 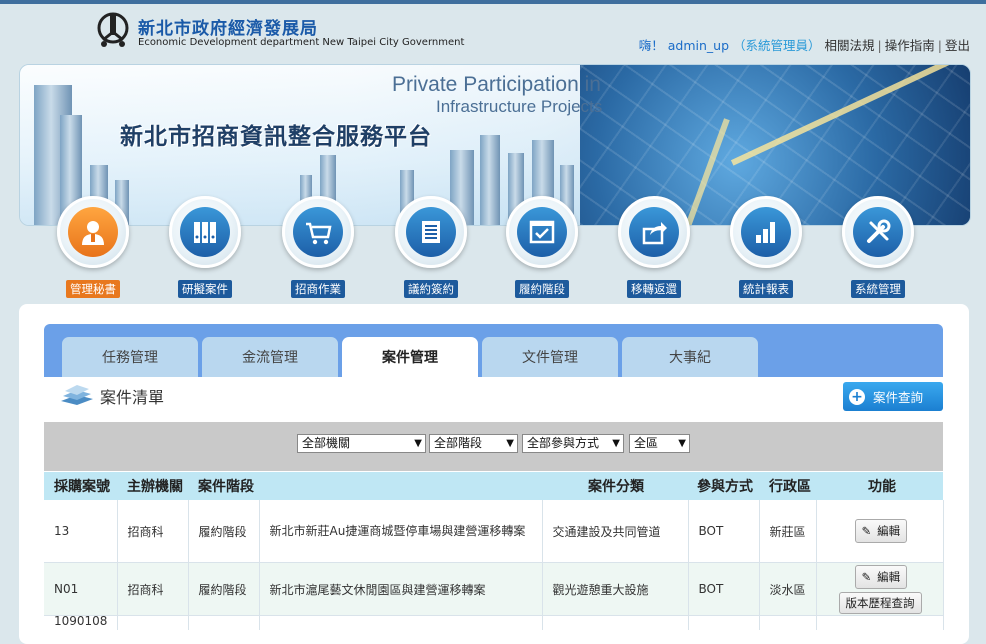 I want to click on case-query-button: + 案件查詢, so click(x=893, y=396).